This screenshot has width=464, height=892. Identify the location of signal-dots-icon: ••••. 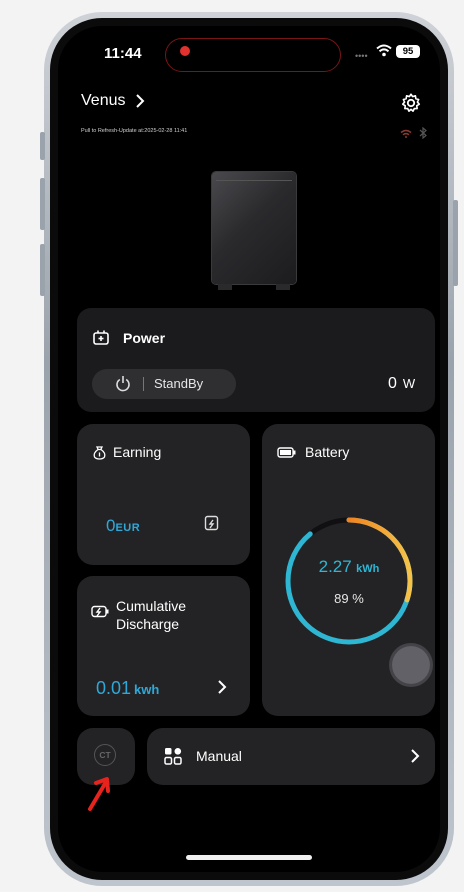
(361, 56).